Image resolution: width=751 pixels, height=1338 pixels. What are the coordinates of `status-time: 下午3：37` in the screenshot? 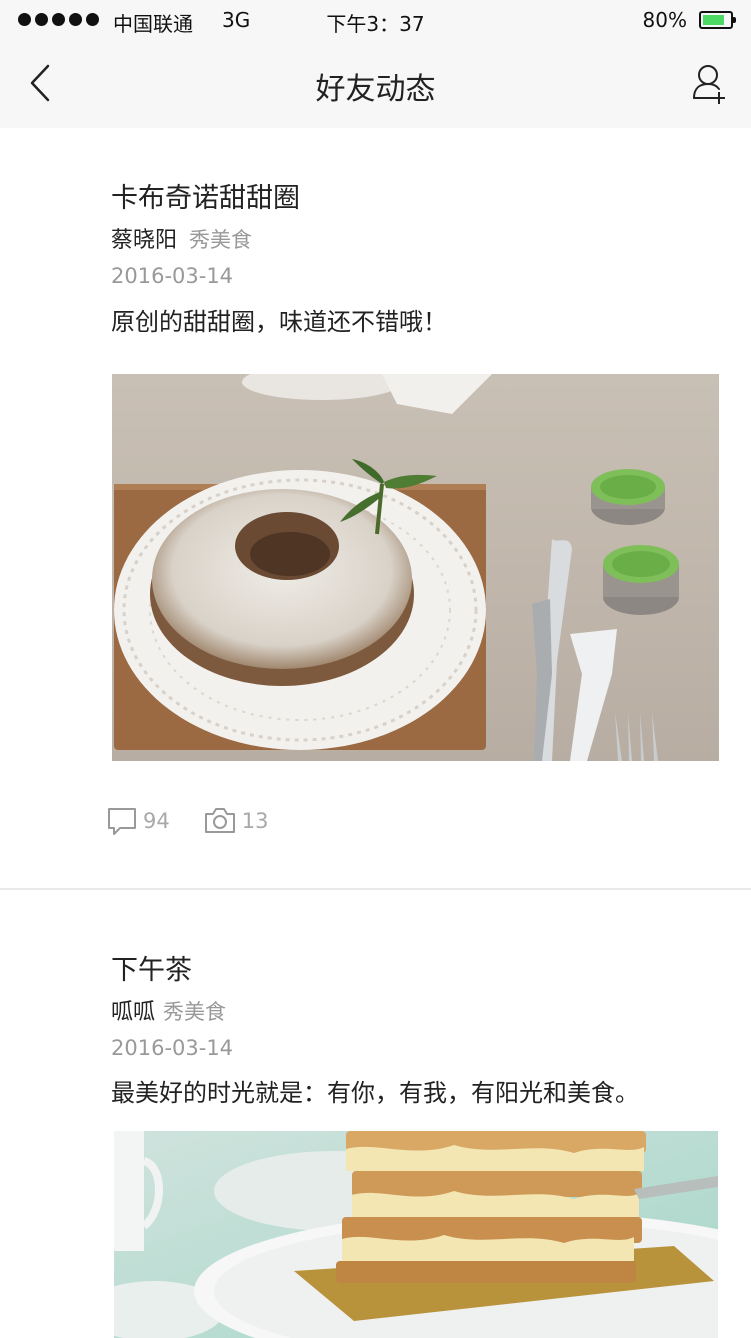 It's located at (375, 24).